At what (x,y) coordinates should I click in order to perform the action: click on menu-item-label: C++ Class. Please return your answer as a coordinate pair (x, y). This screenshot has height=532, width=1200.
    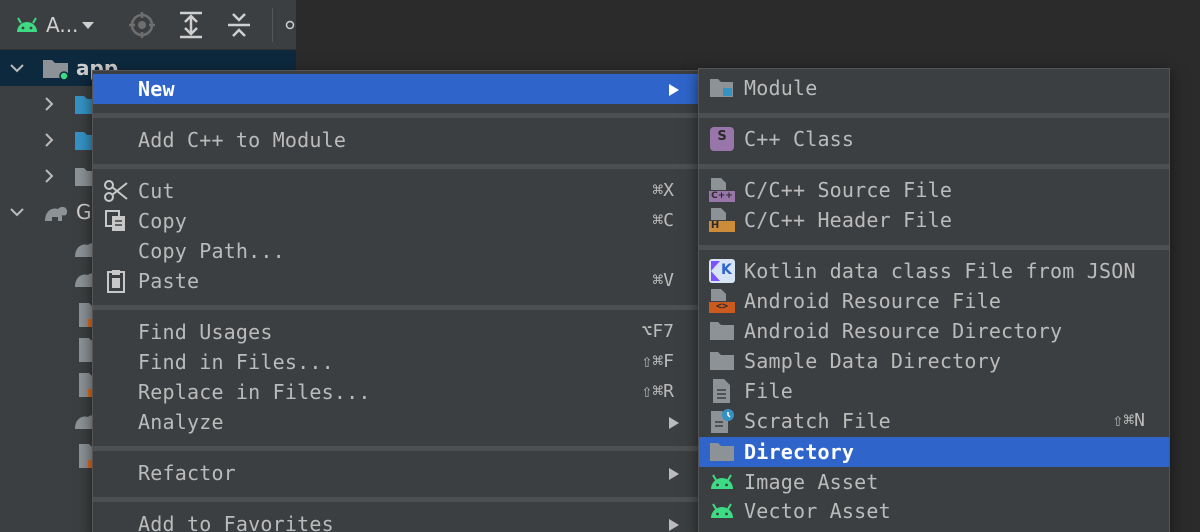
    Looking at the image, I should click on (799, 139).